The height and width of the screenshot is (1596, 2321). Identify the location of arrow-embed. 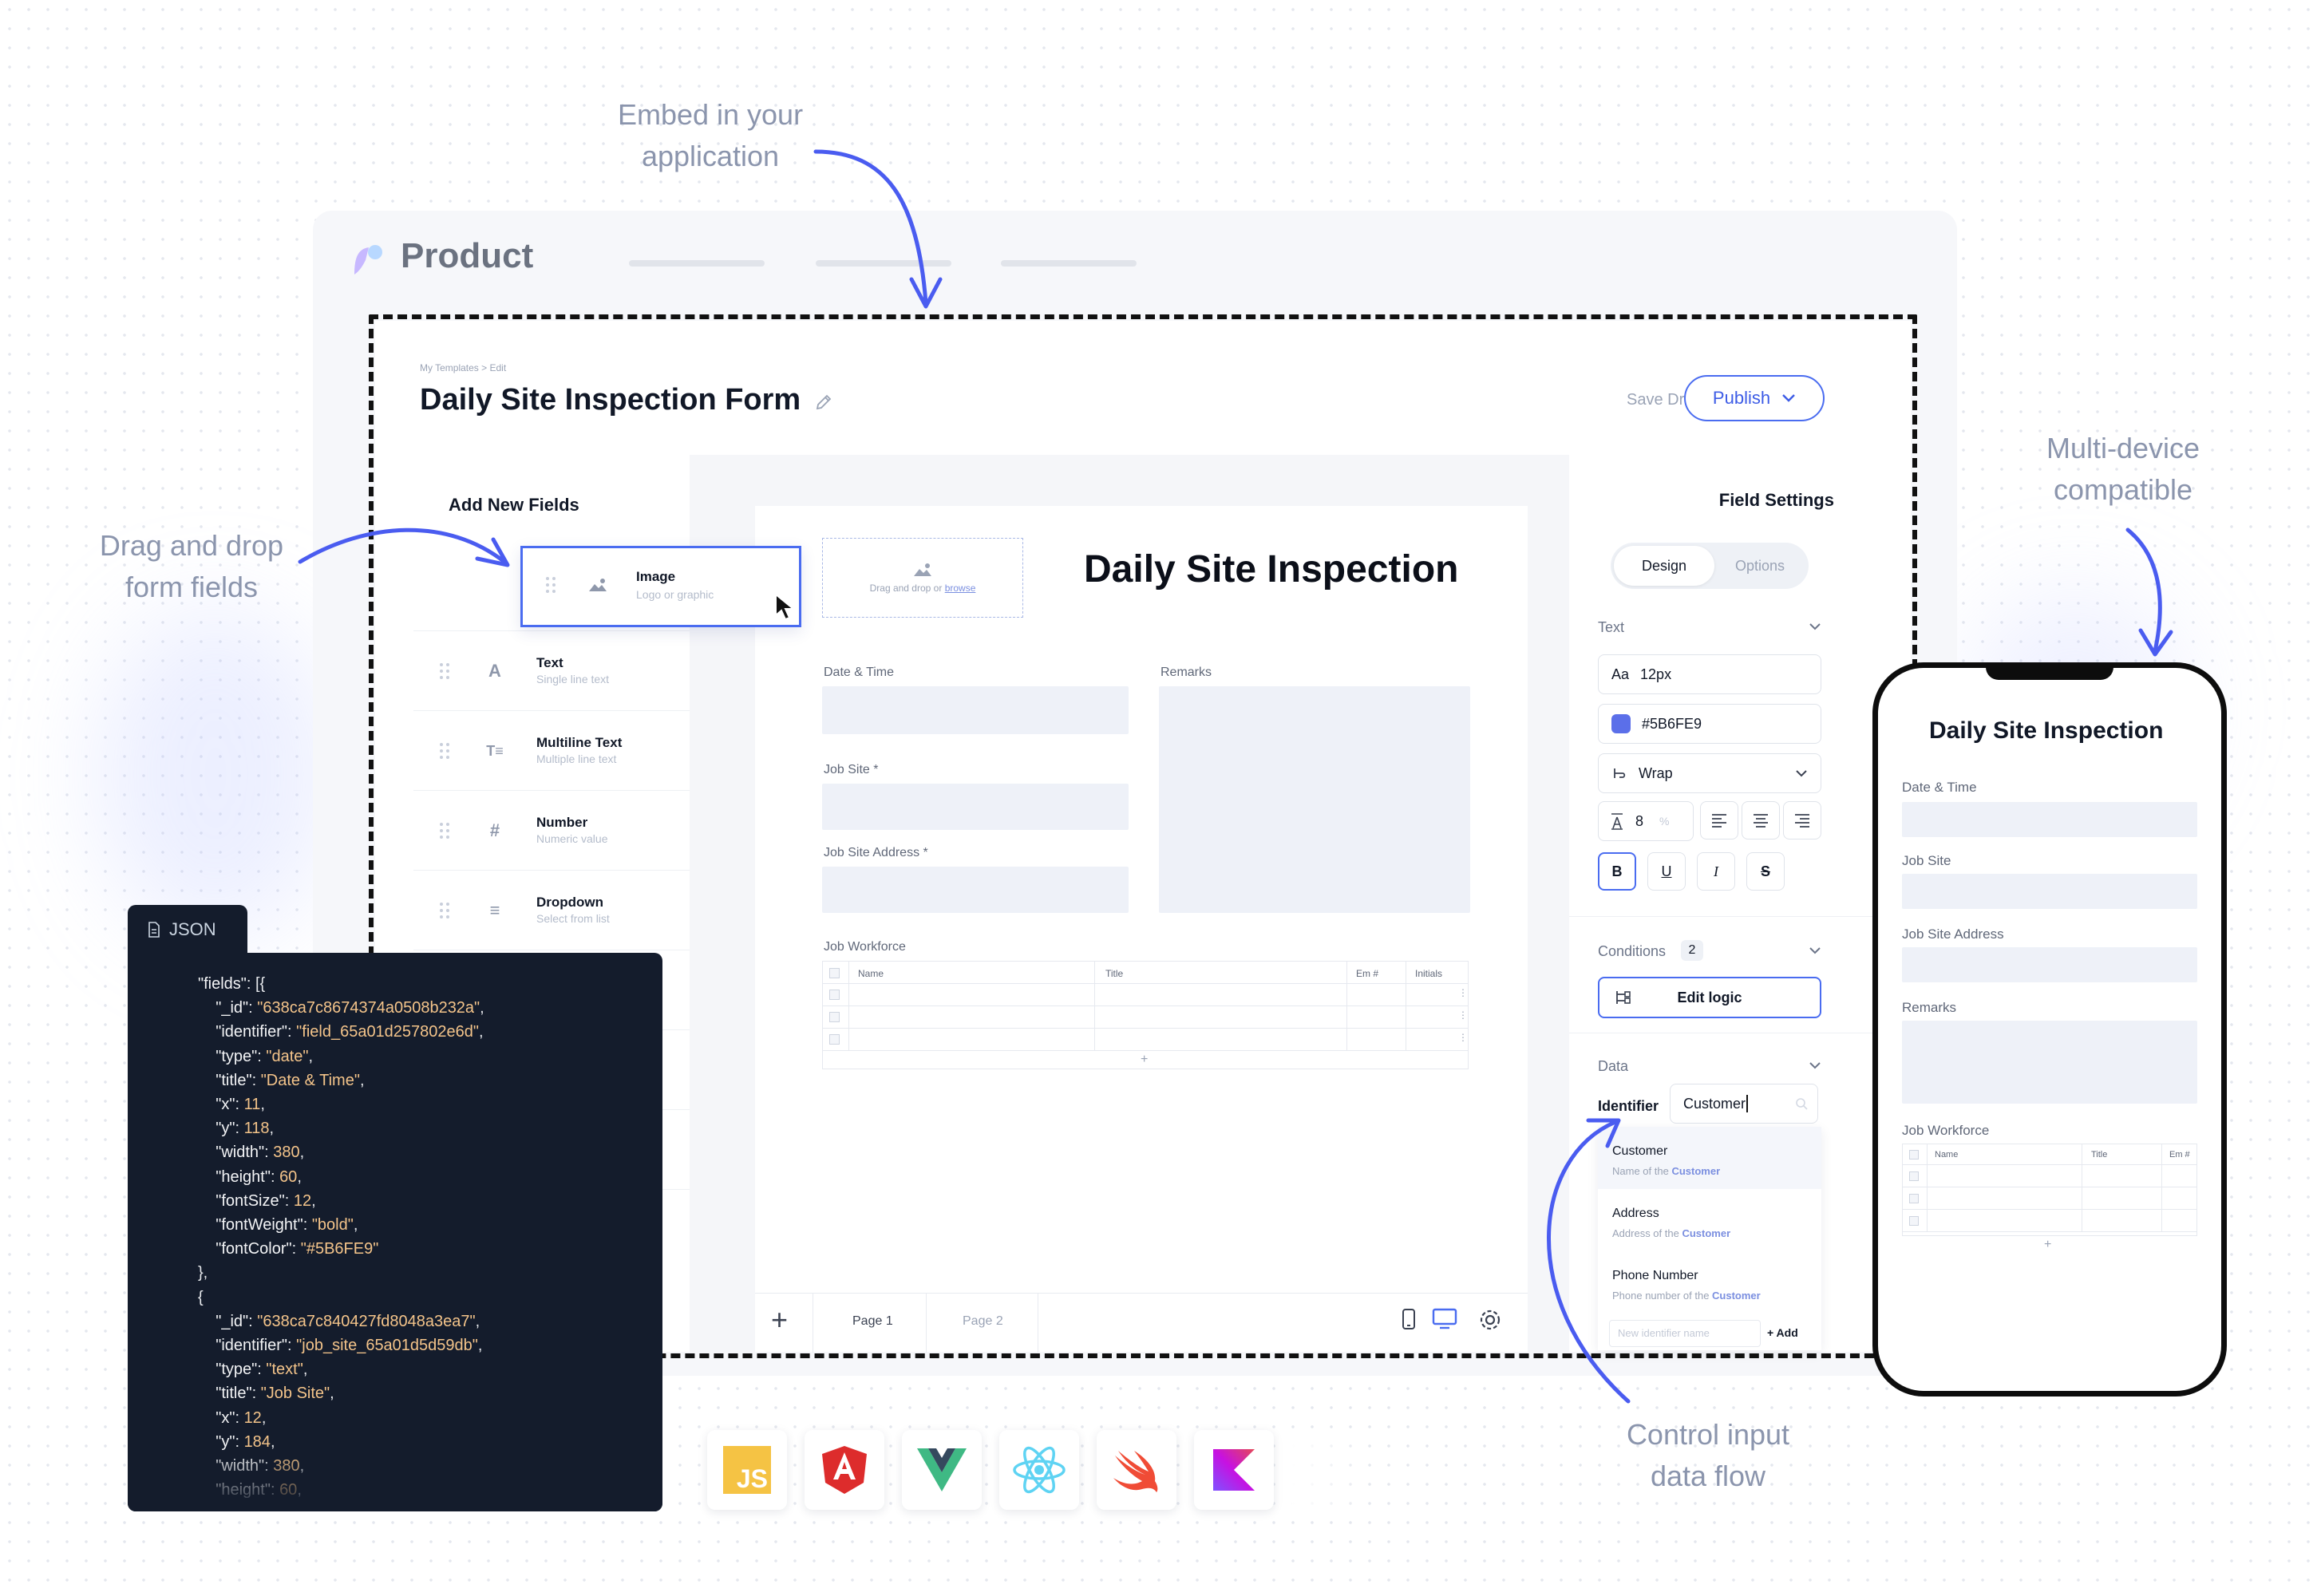
(870, 227).